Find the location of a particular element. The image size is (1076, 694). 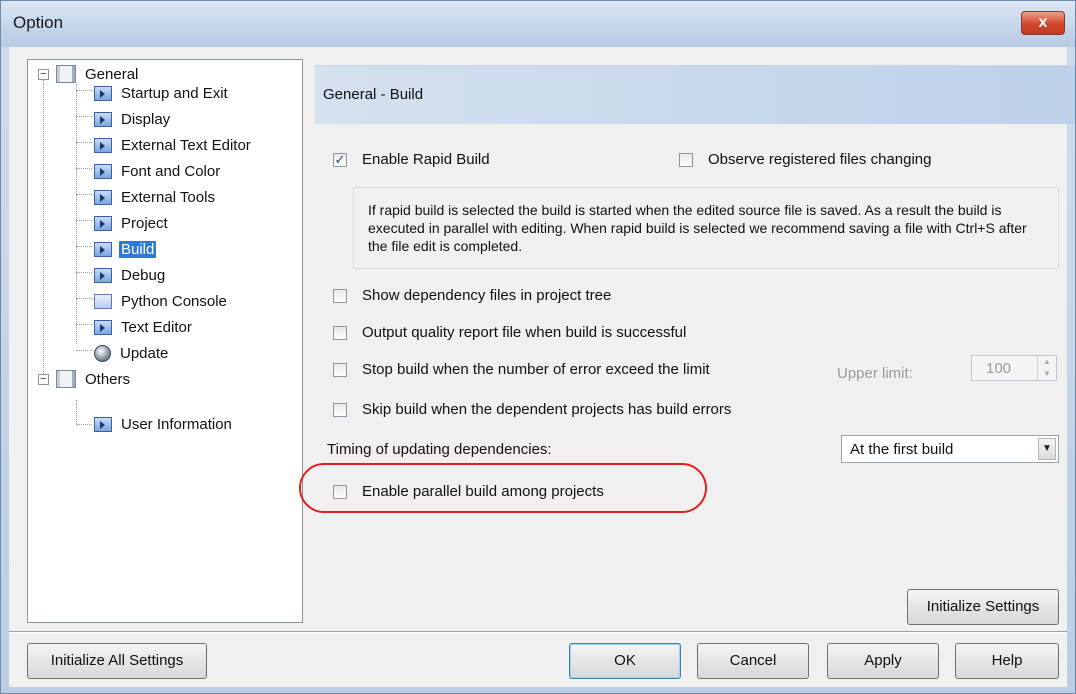

spin-down-icon: ▼ is located at coordinates (1047, 374).